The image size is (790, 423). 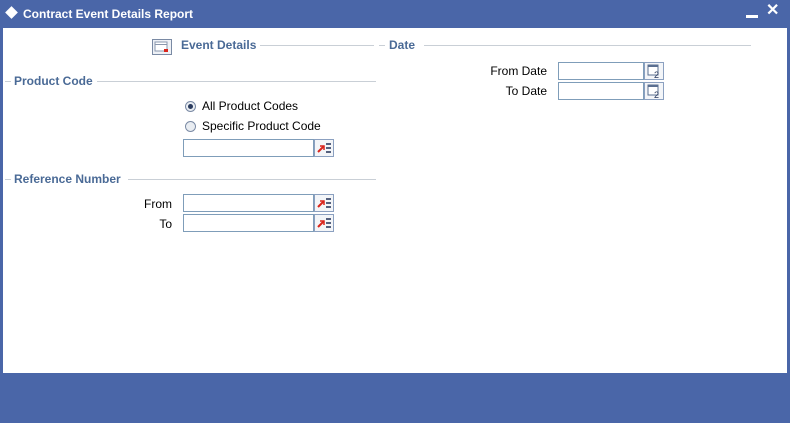 What do you see at coordinates (67, 179) in the screenshot?
I see `reference-number-legend: Reference Number` at bounding box center [67, 179].